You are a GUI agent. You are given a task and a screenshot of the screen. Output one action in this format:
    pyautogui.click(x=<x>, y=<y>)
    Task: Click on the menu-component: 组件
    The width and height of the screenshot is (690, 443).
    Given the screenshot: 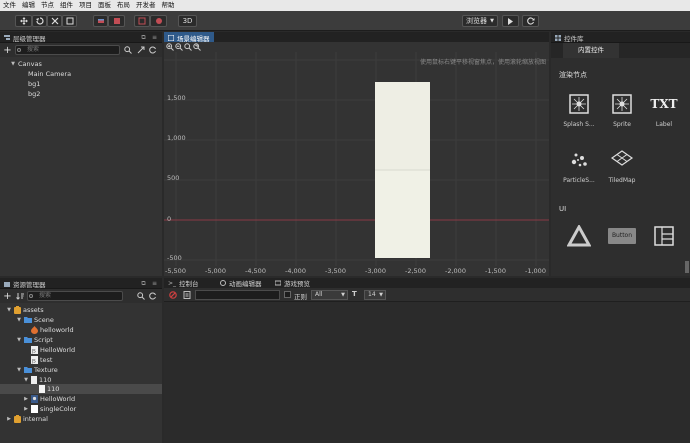 What is the action you would take?
    pyautogui.click(x=66, y=5)
    